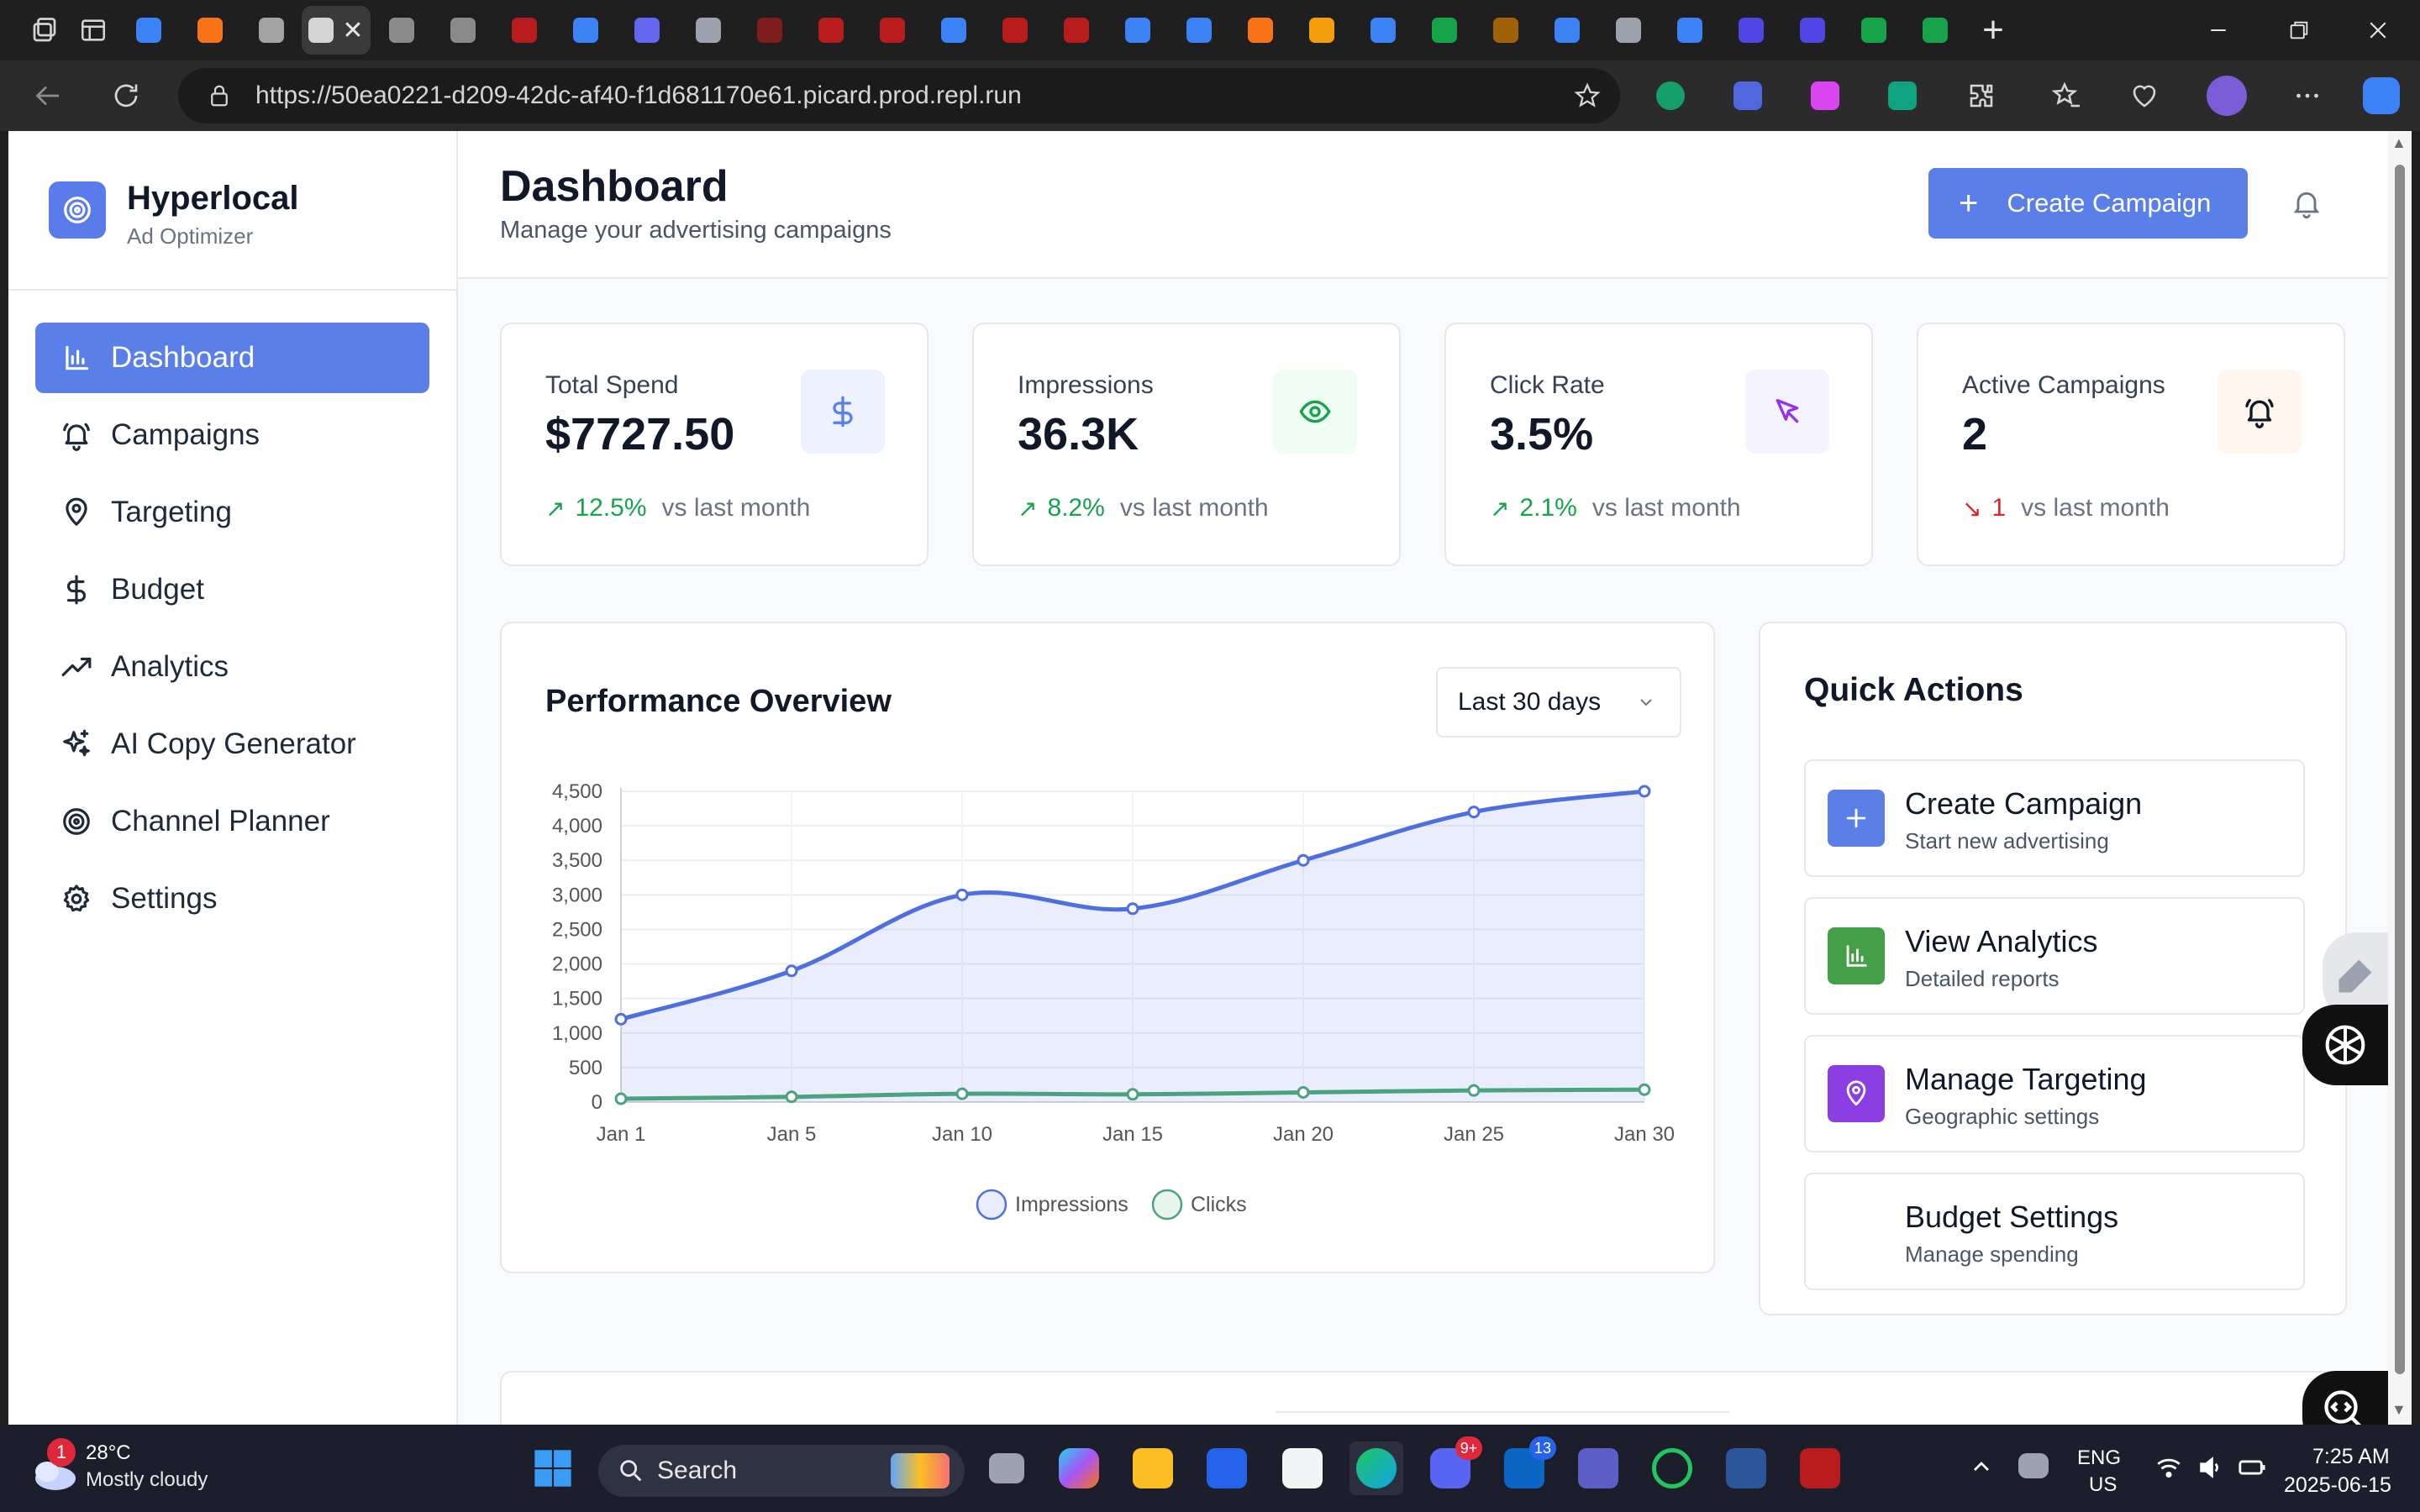 This screenshot has height=1512, width=2420. I want to click on restore-button, so click(2299, 30).